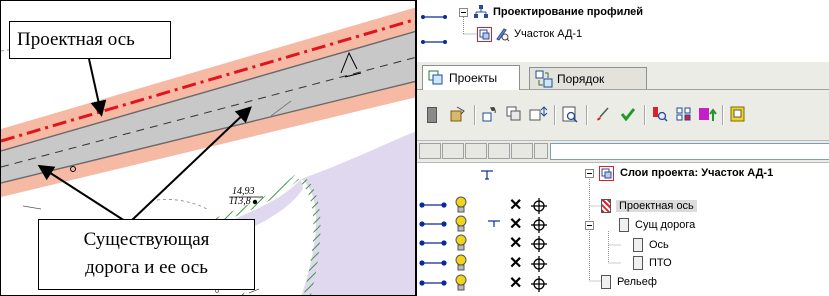 This screenshot has height=296, width=829. I want to click on projects-icon, so click(436, 78).